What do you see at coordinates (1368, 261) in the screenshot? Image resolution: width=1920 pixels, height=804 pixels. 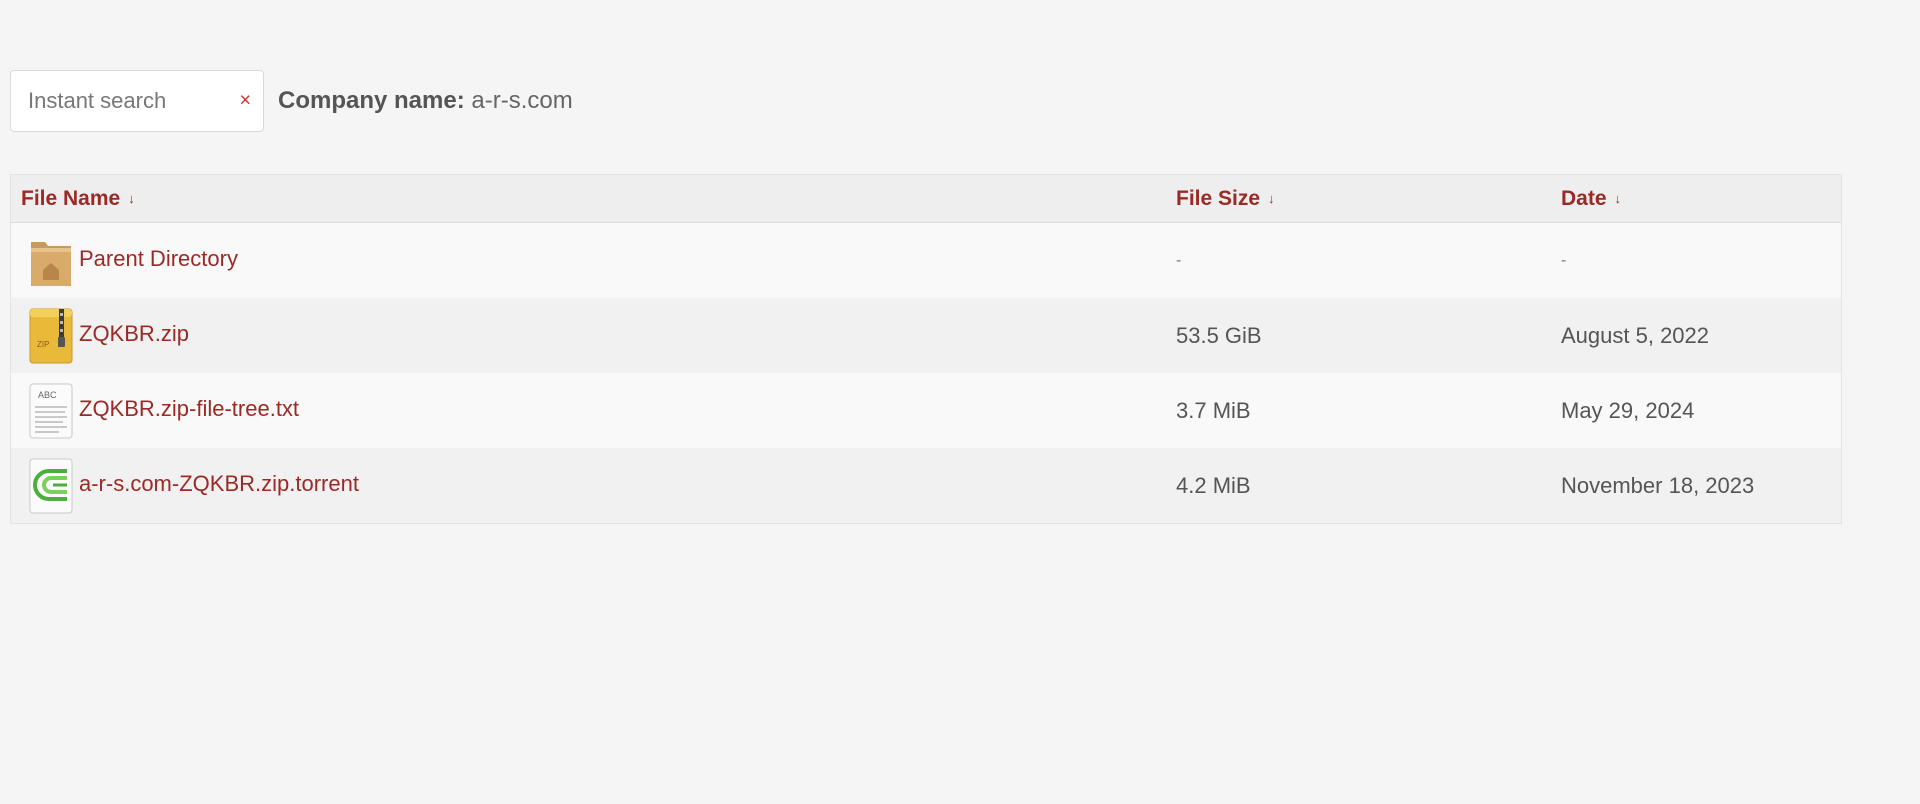 I see `size-cell: -` at bounding box center [1368, 261].